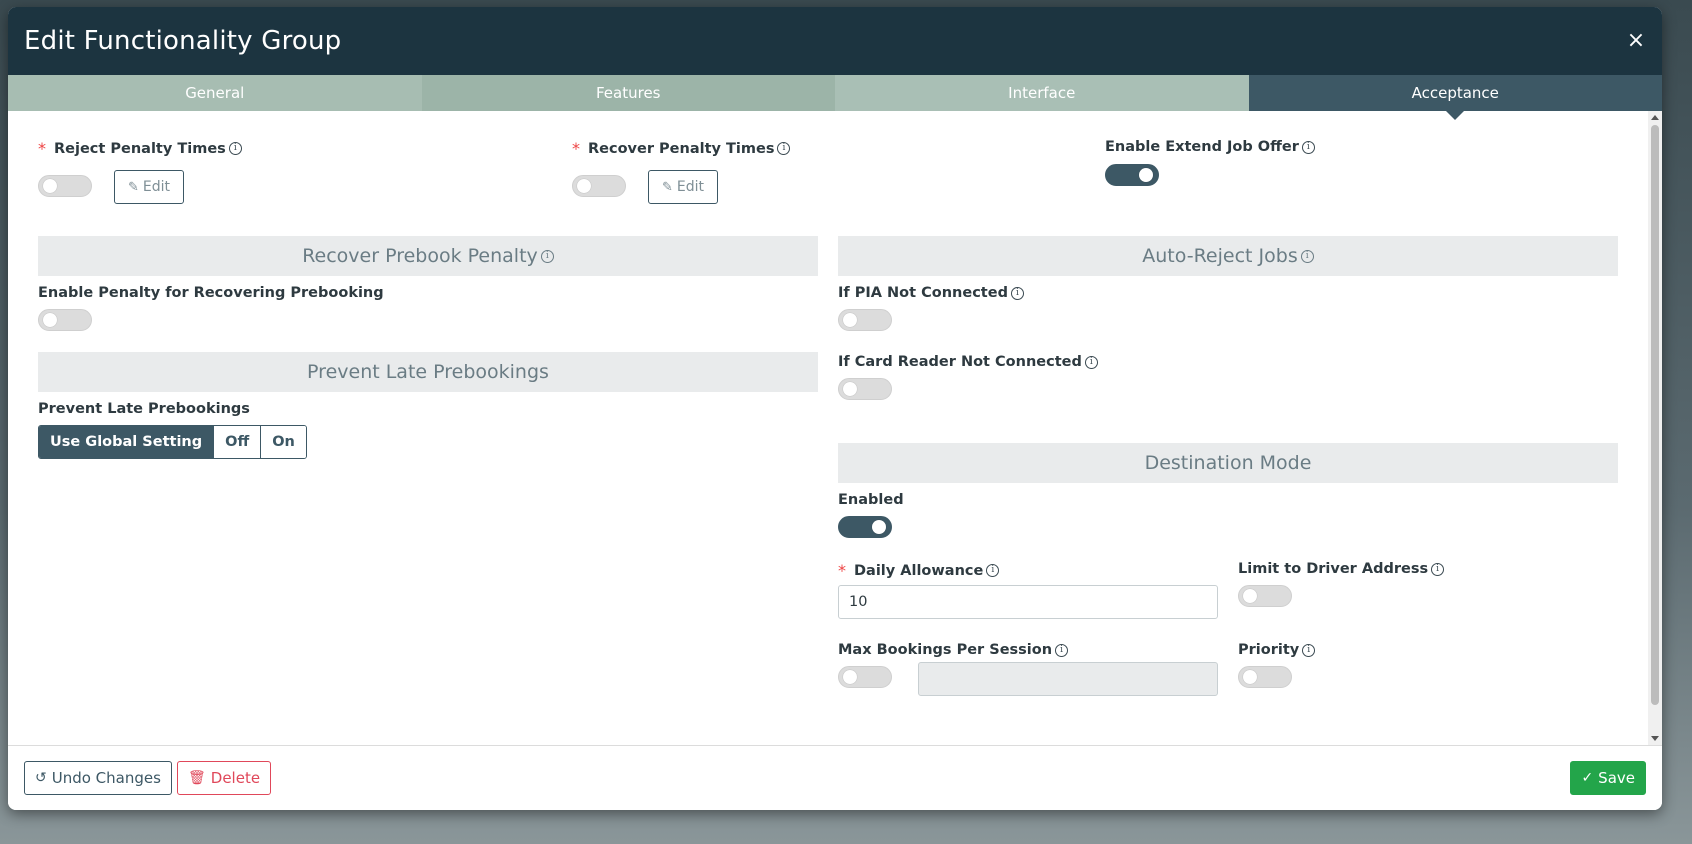 The image size is (1692, 844). I want to click on recover-penalty-edit-button: ✎ Edit, so click(683, 187).